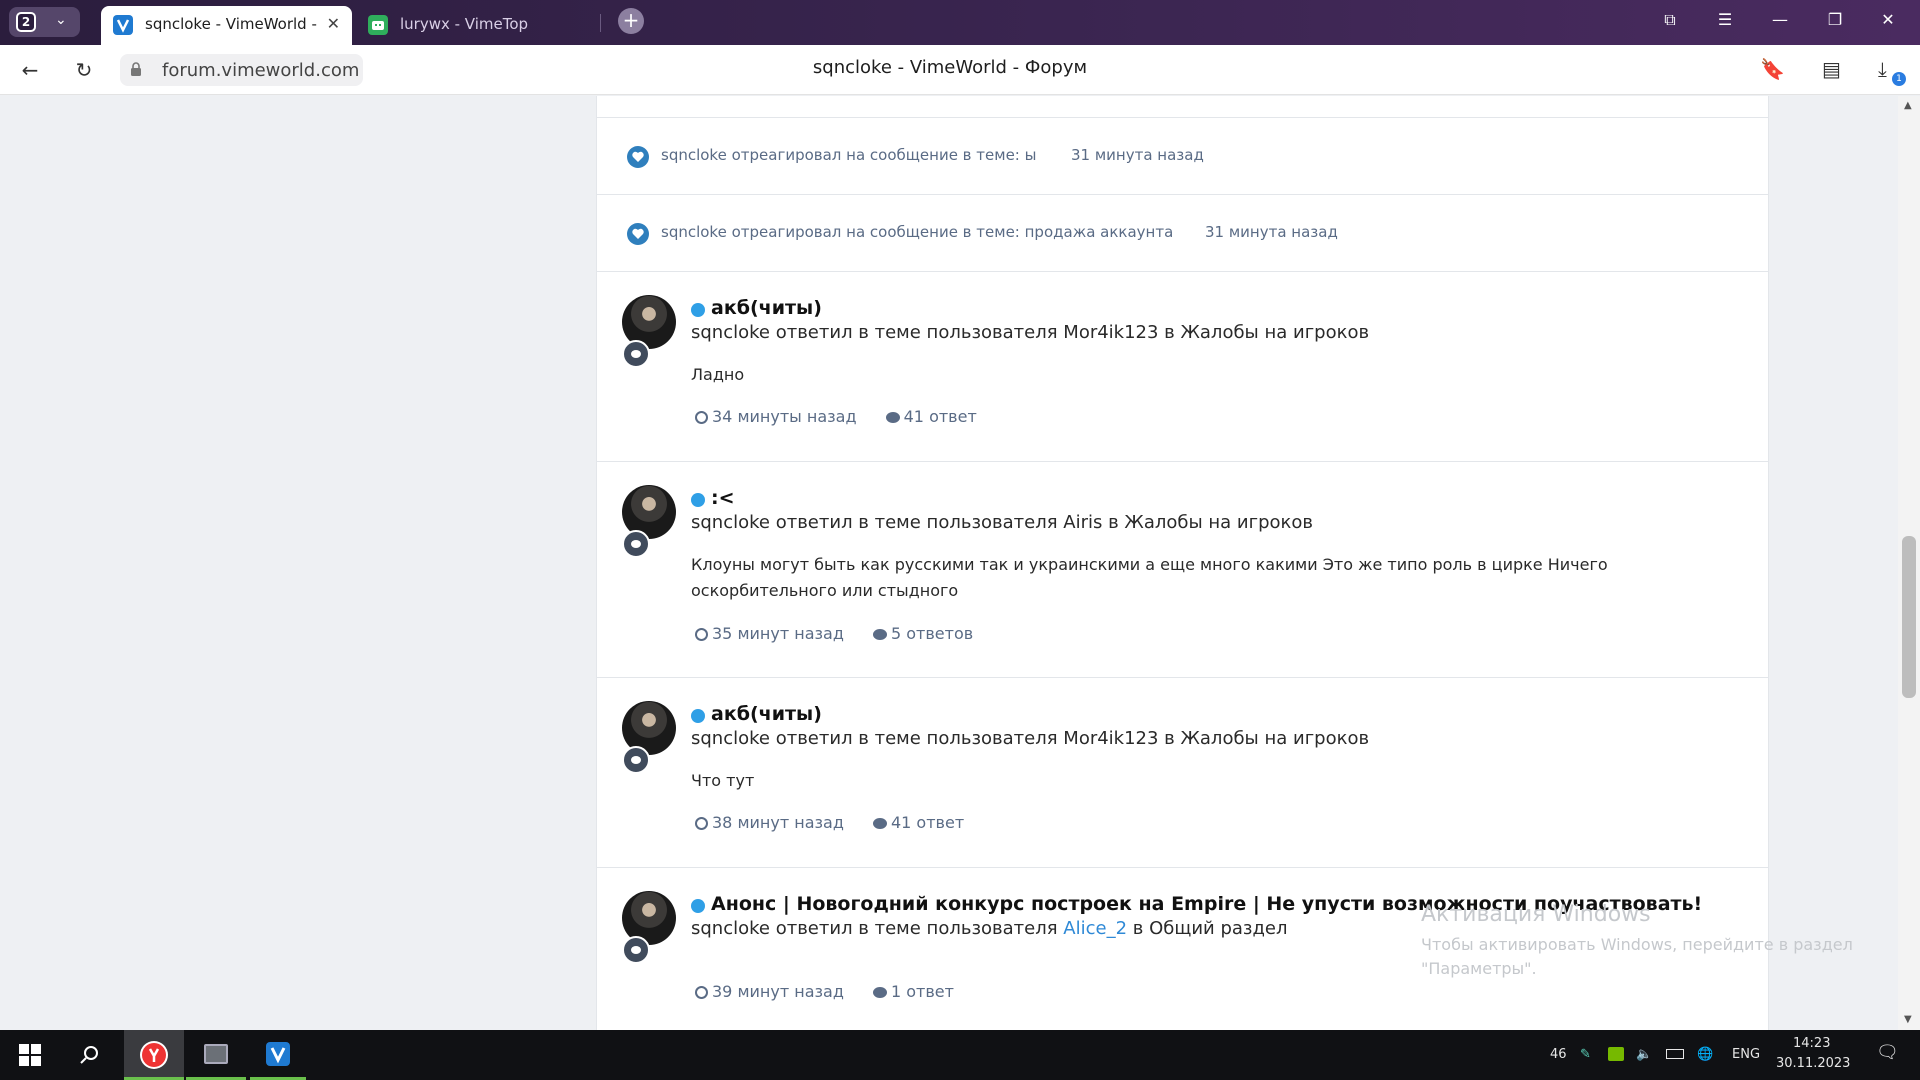 The image size is (1920, 1080). Describe the element at coordinates (123, 25) in the screenshot. I see `vimeworld-favicon-icon` at that location.